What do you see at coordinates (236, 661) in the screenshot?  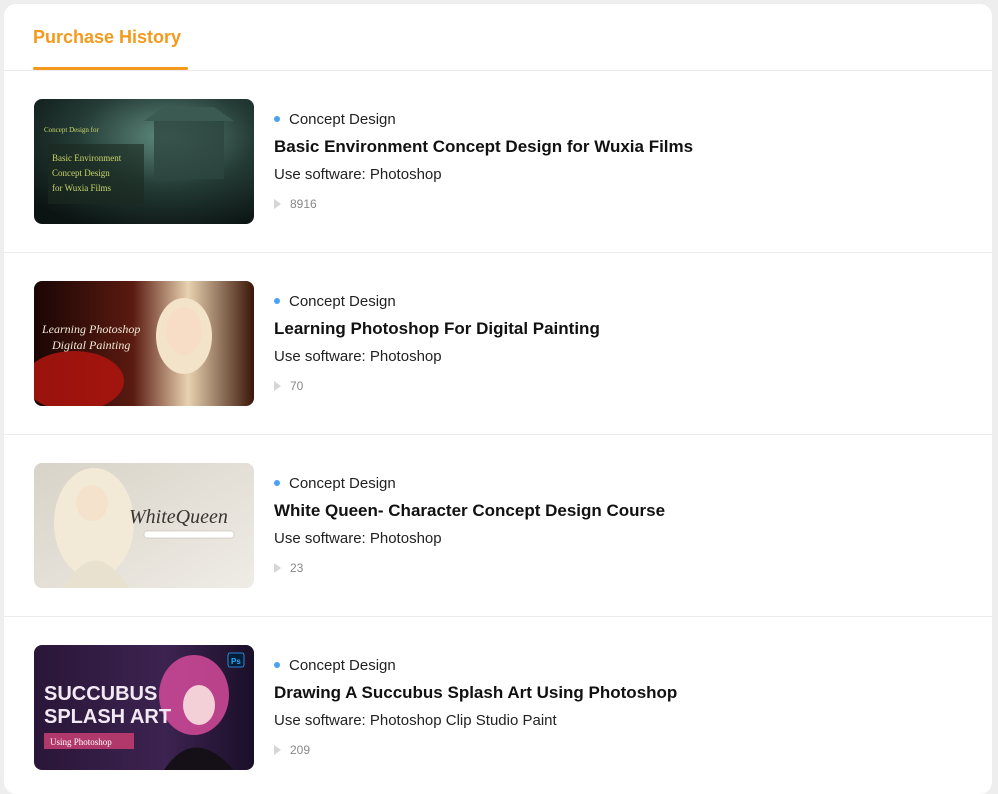 I see `ps-badge-icon: Ps` at bounding box center [236, 661].